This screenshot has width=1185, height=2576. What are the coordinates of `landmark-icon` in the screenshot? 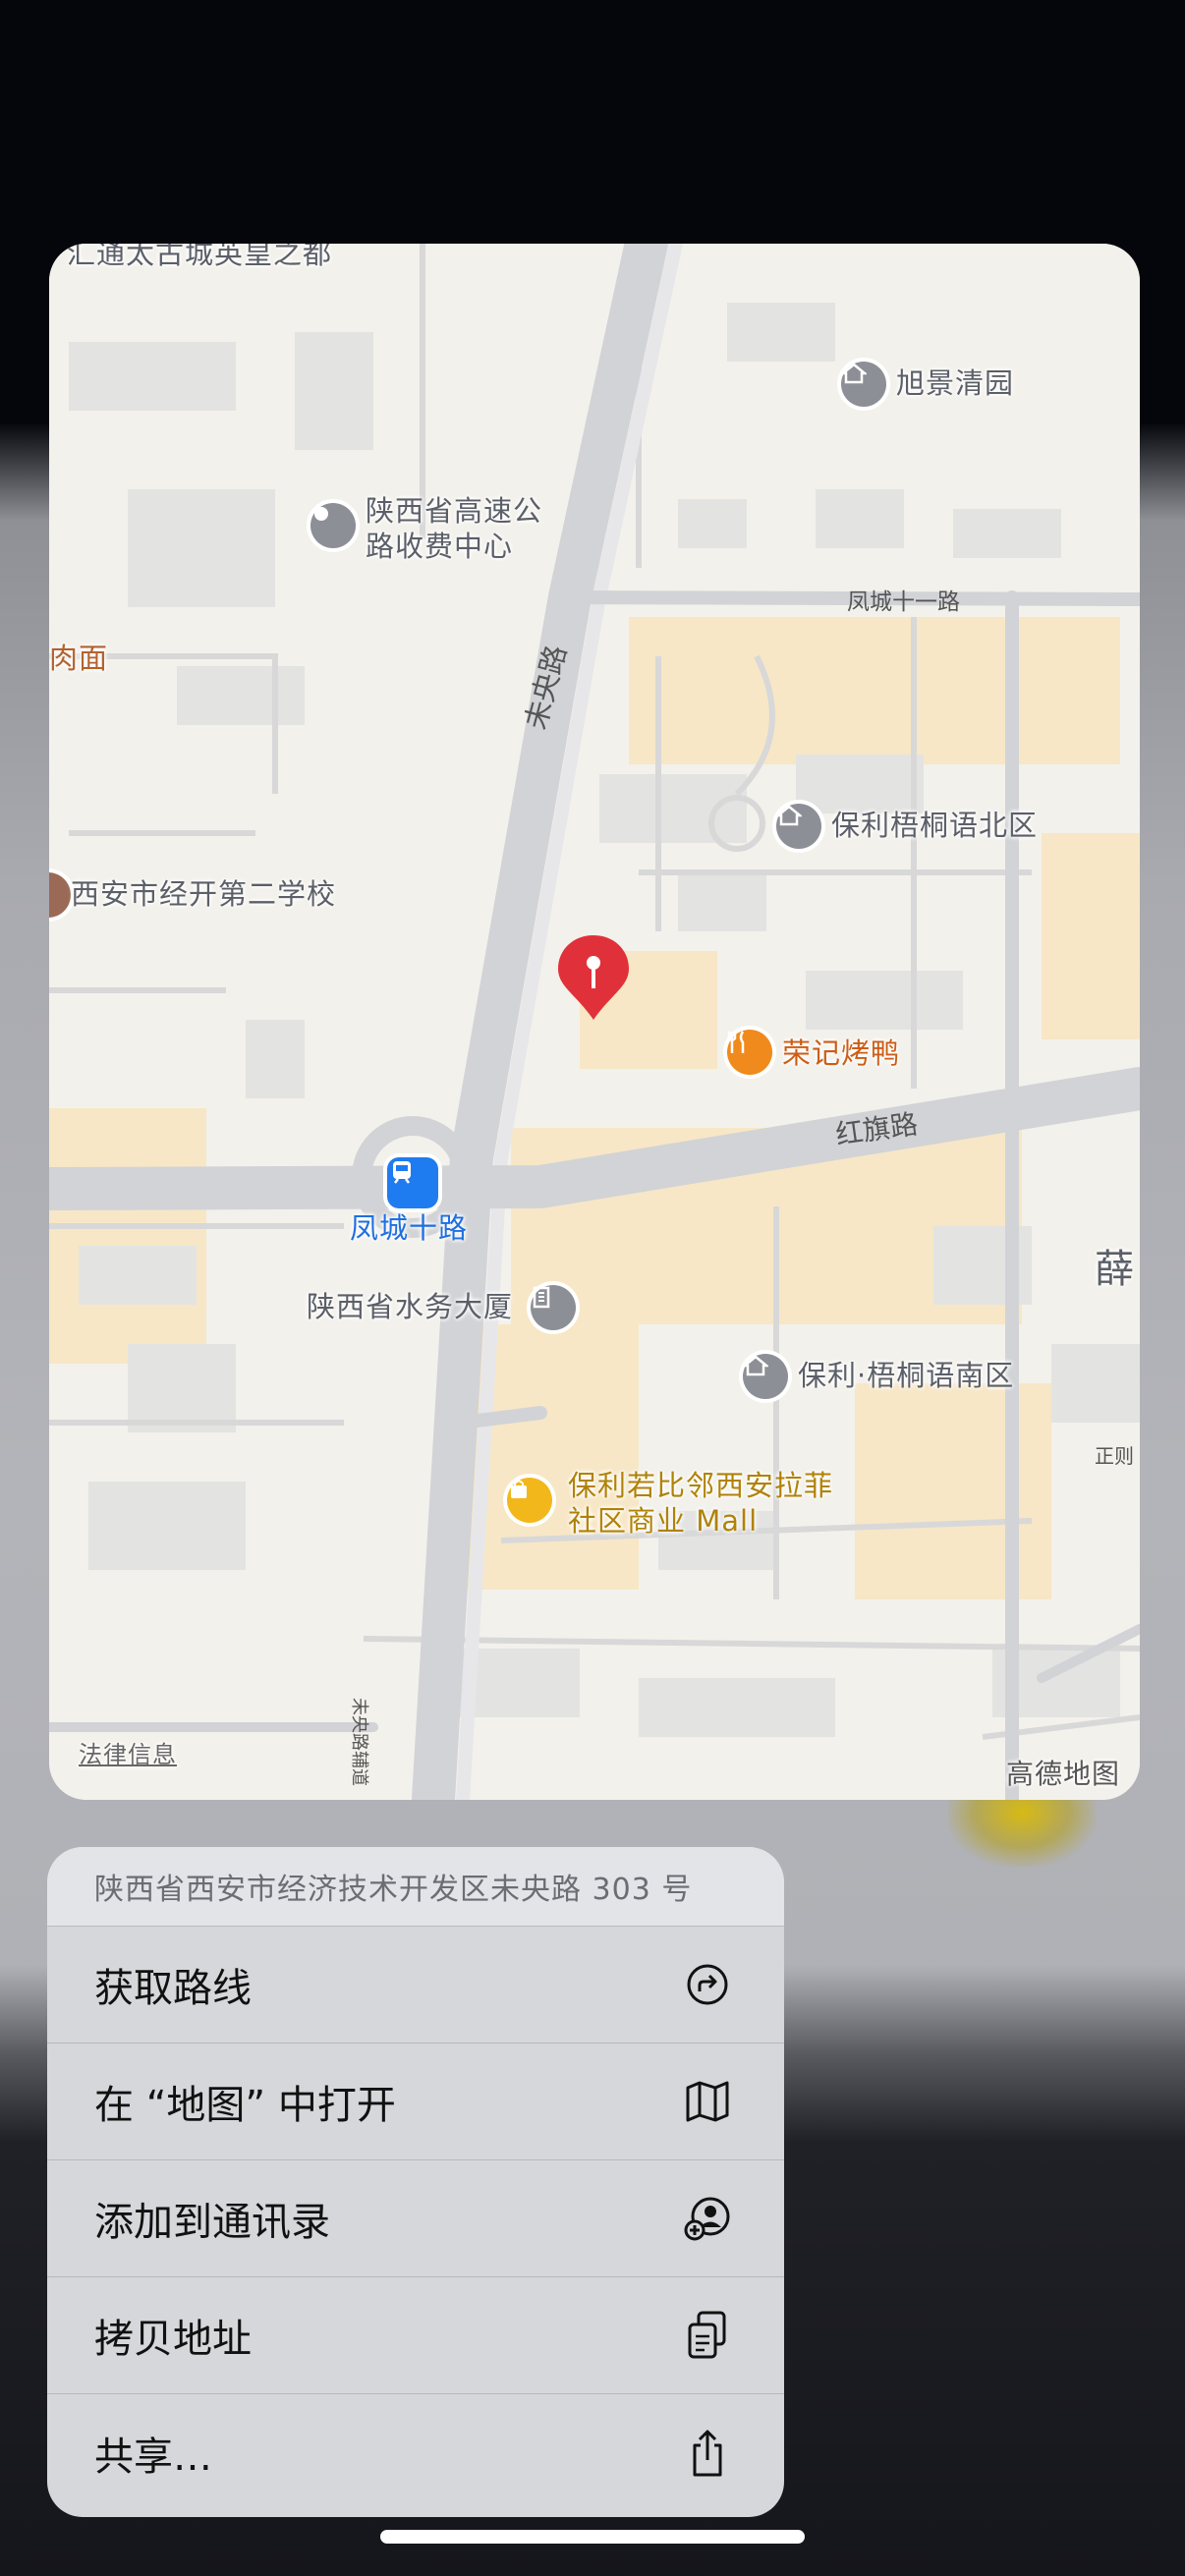 It's located at (333, 525).